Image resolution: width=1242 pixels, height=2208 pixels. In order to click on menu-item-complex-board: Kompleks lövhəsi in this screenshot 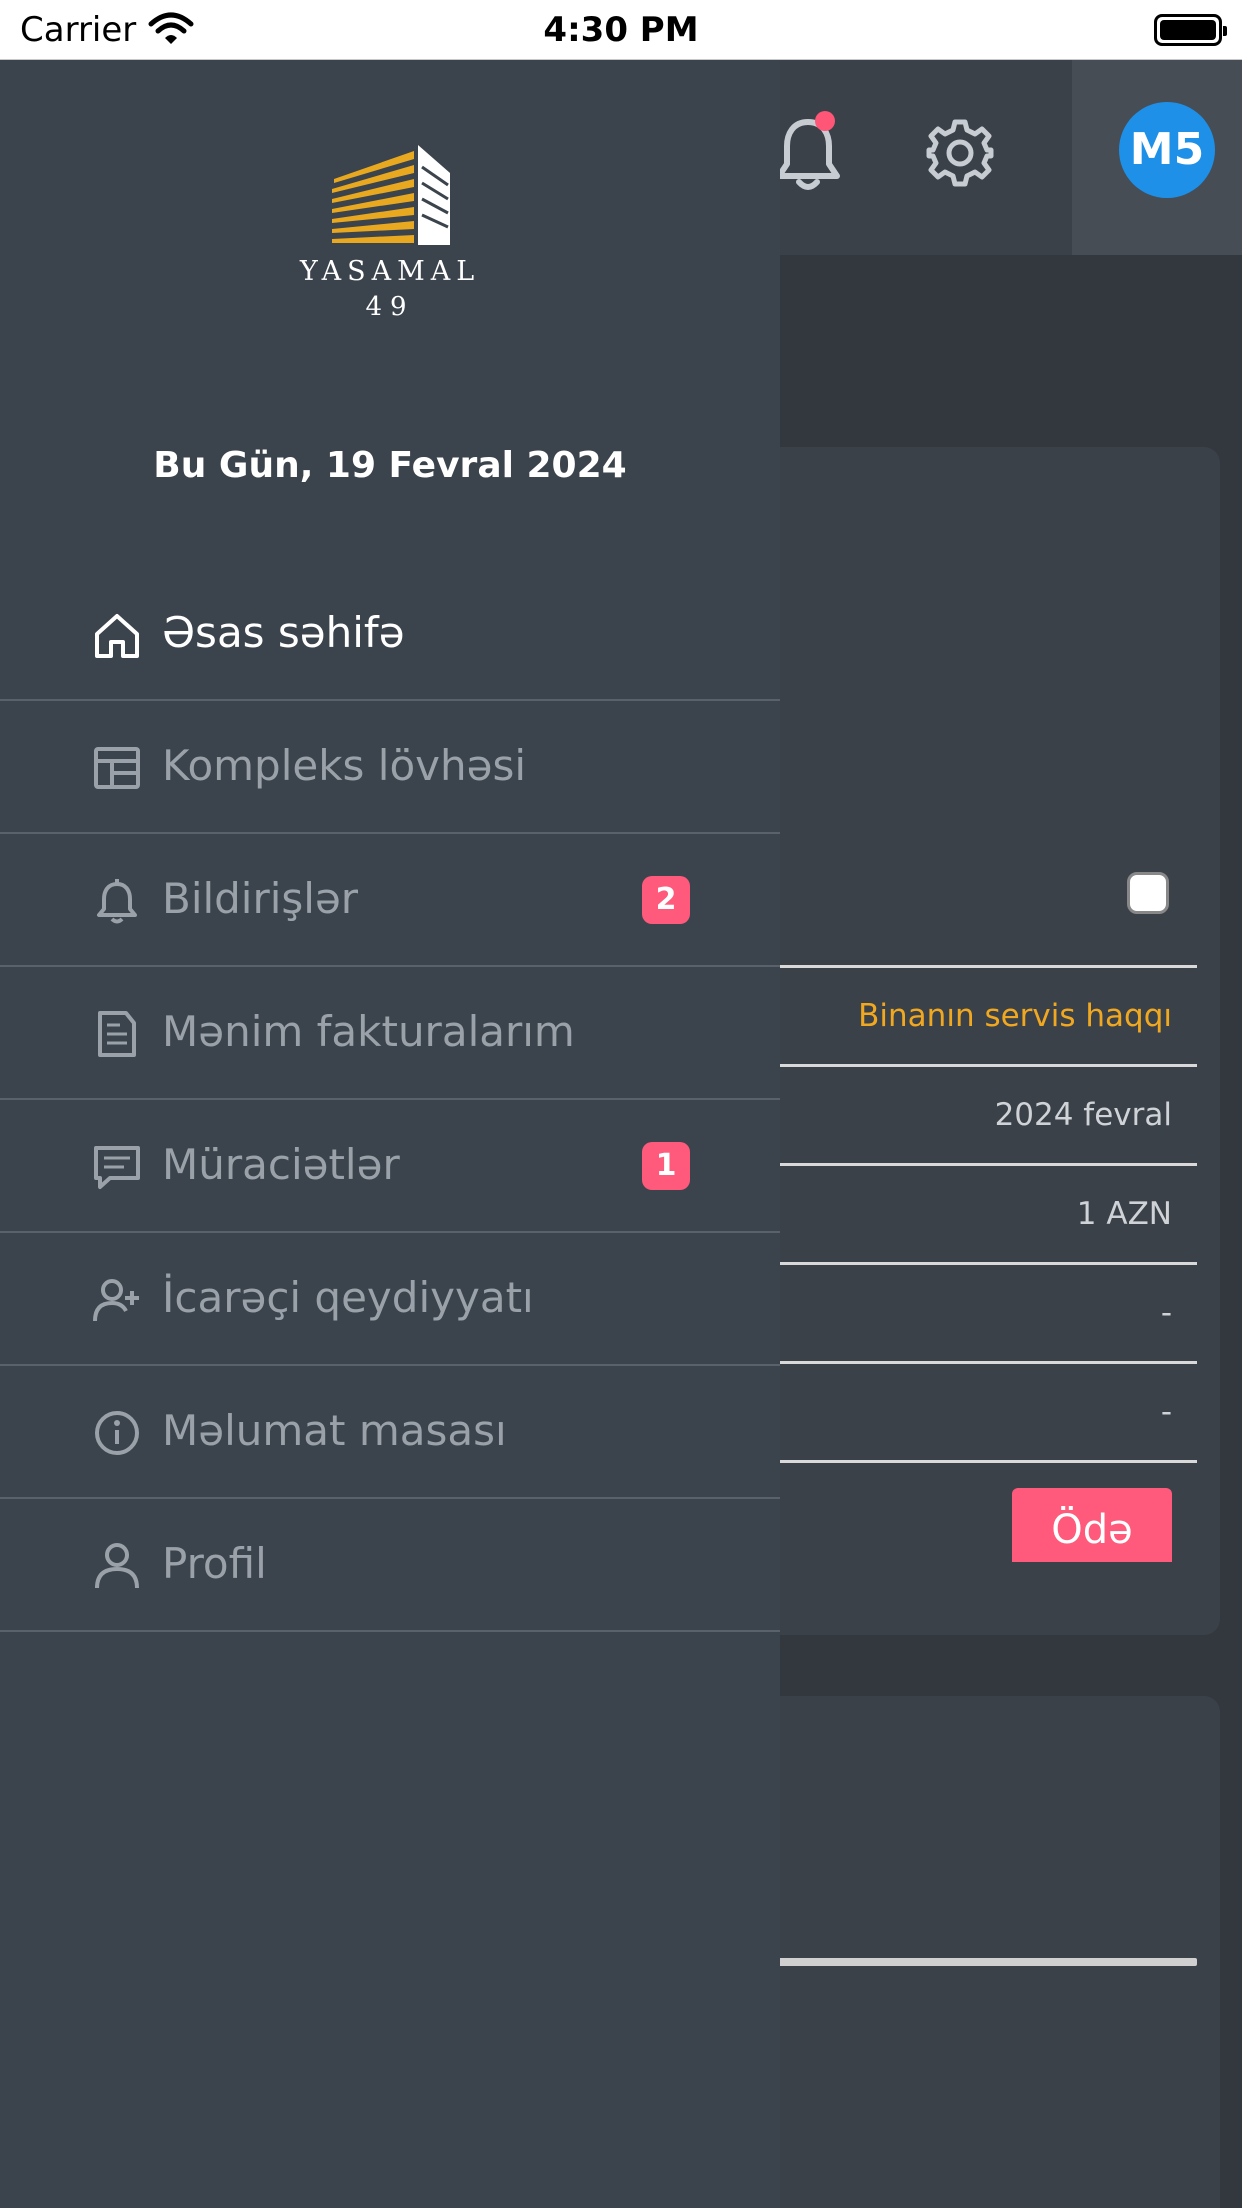, I will do `click(390, 767)`.